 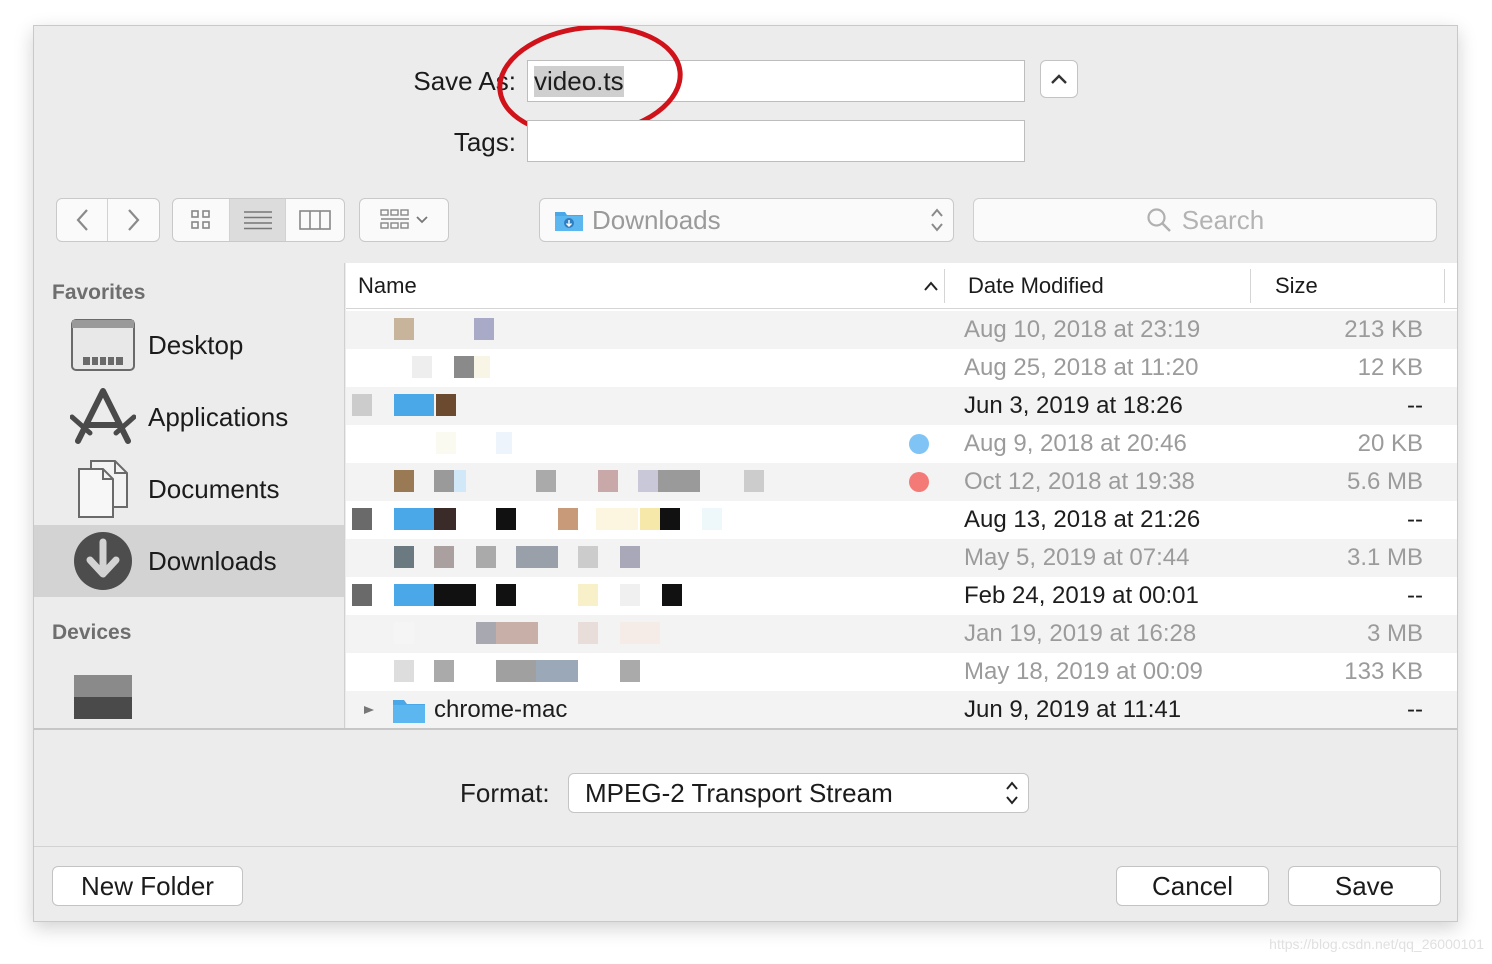 I want to click on date-modified: May 18, 2019 at 00:09, so click(x=1083, y=671).